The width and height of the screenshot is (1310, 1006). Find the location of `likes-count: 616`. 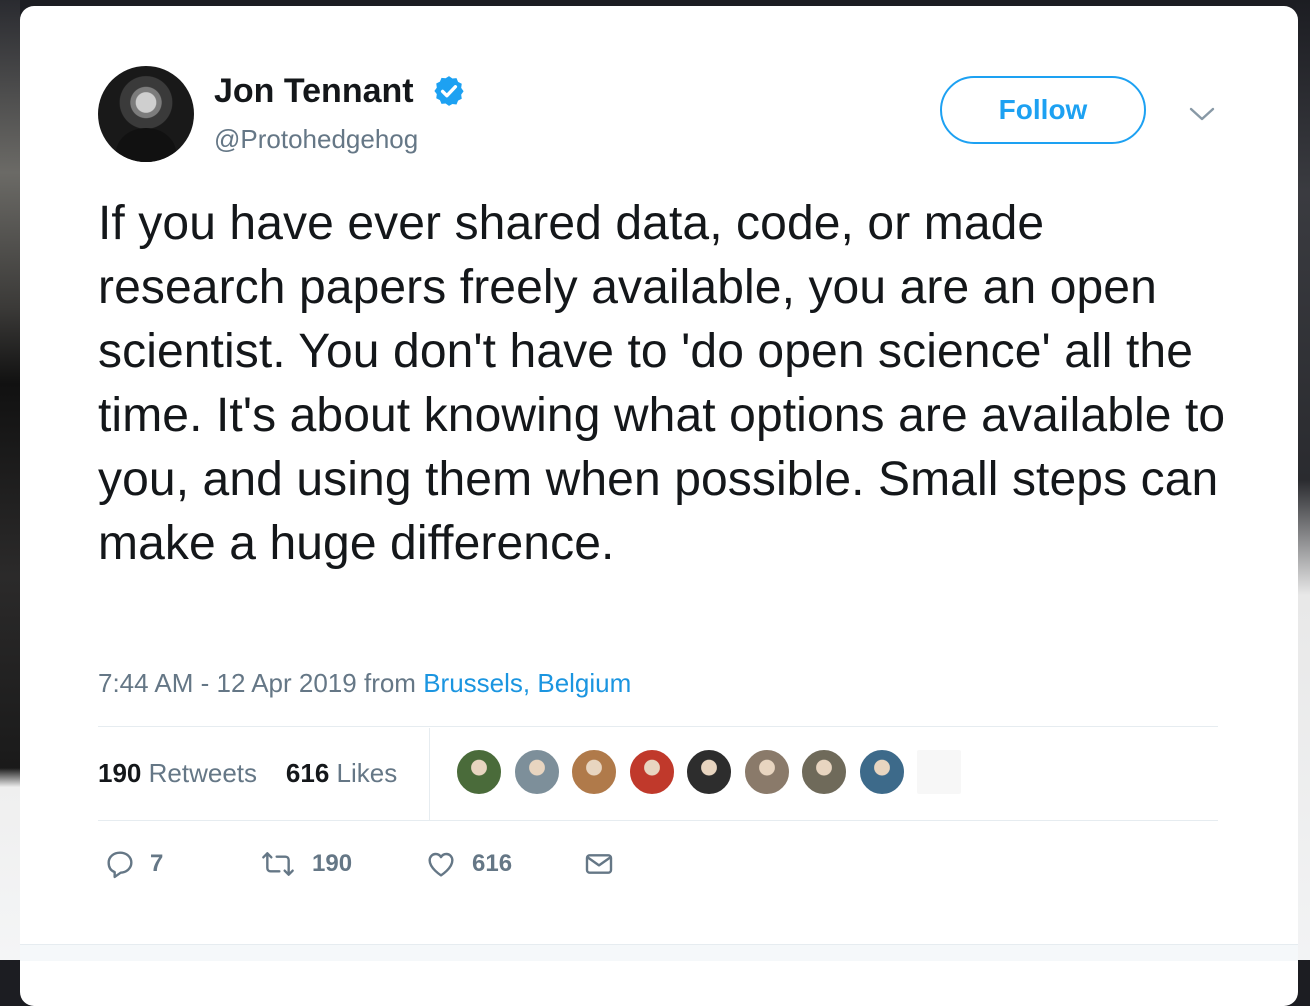

likes-count: 616 is located at coordinates (307, 773).